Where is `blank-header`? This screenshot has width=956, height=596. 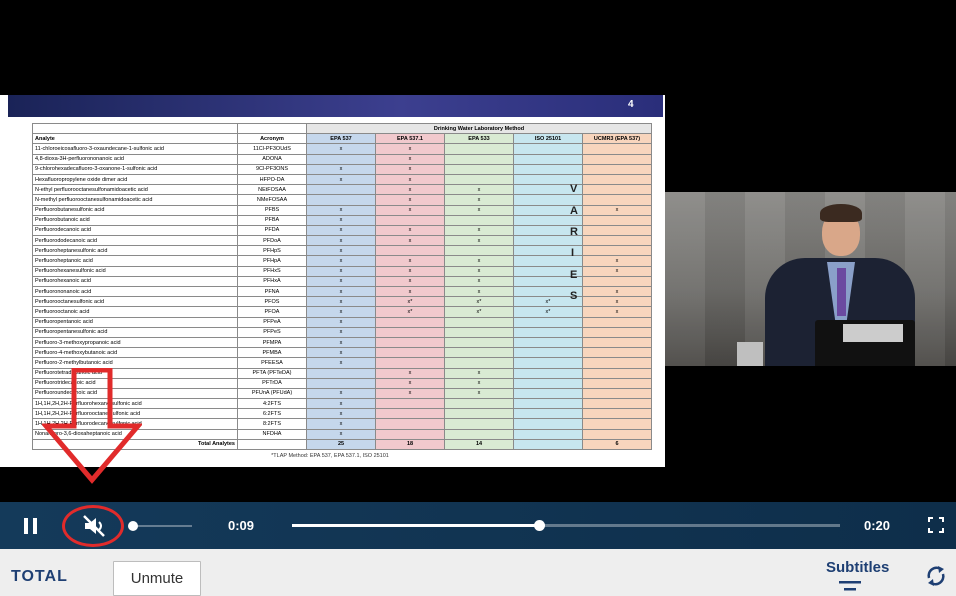 blank-header is located at coordinates (135, 128).